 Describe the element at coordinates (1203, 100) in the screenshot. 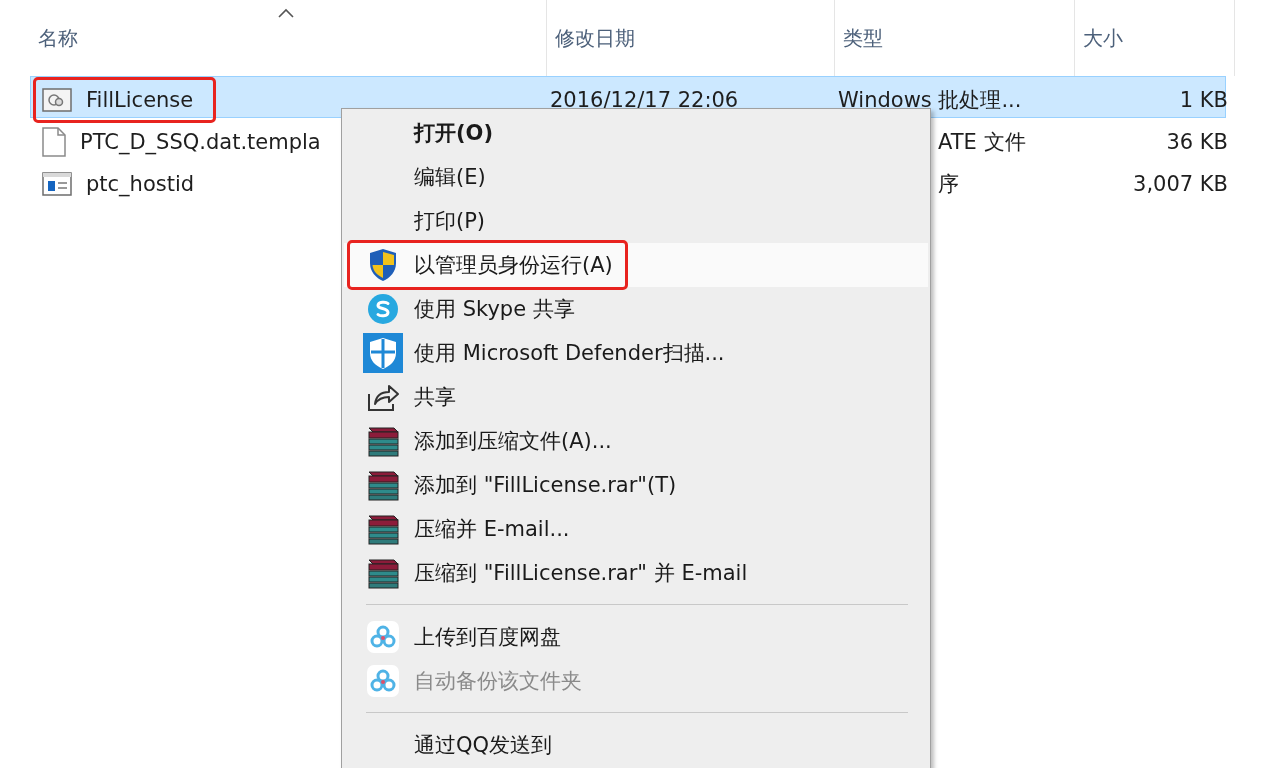

I see `file-size: 1 KB` at that location.